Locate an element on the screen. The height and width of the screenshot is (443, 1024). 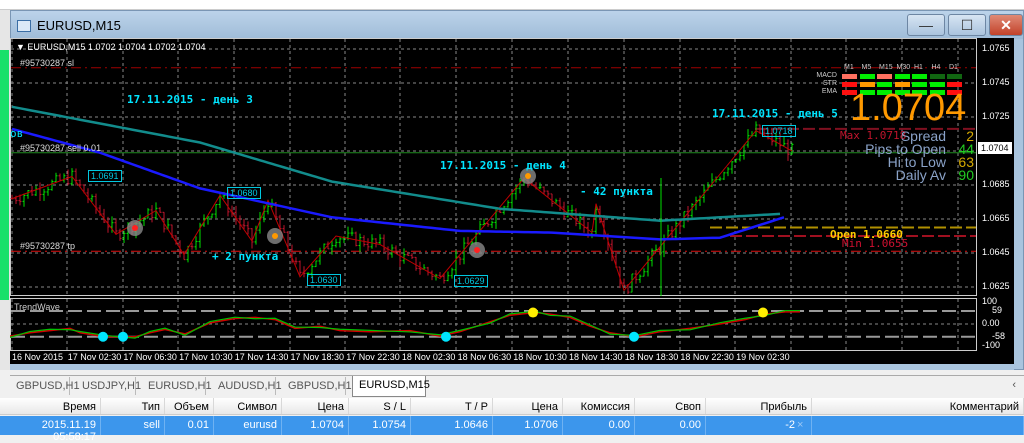
close-order-icon: × is located at coordinates (800, 425).